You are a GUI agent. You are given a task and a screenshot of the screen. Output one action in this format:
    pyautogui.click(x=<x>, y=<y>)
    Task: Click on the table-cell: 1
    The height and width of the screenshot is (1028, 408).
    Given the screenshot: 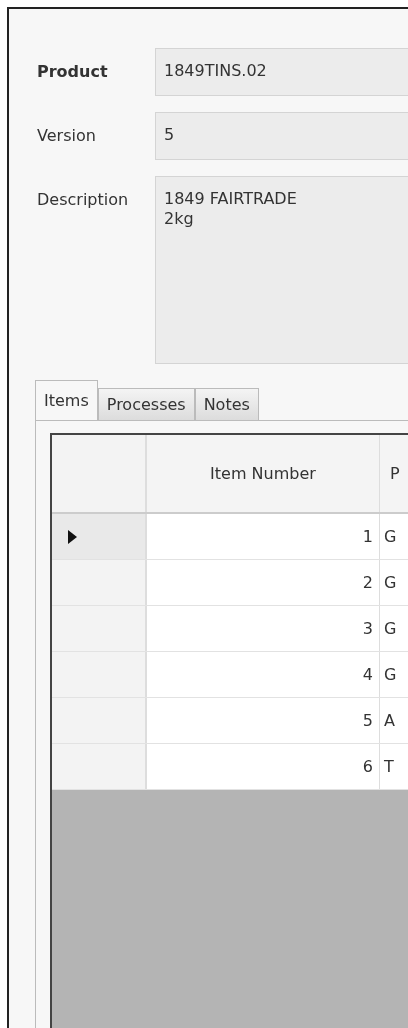 What is the action you would take?
    pyautogui.click(x=263, y=536)
    